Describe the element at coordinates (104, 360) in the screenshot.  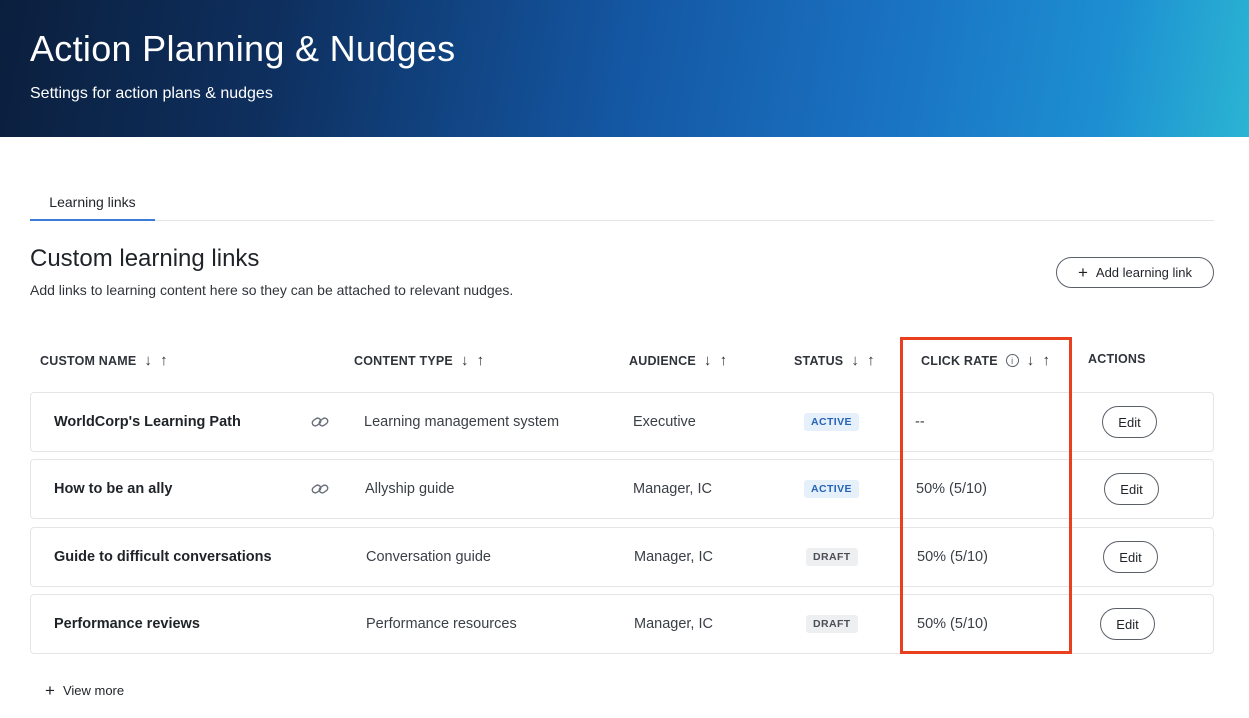
I see `column-header-custom-name: CUSTOM NAME ↓ ↑` at that location.